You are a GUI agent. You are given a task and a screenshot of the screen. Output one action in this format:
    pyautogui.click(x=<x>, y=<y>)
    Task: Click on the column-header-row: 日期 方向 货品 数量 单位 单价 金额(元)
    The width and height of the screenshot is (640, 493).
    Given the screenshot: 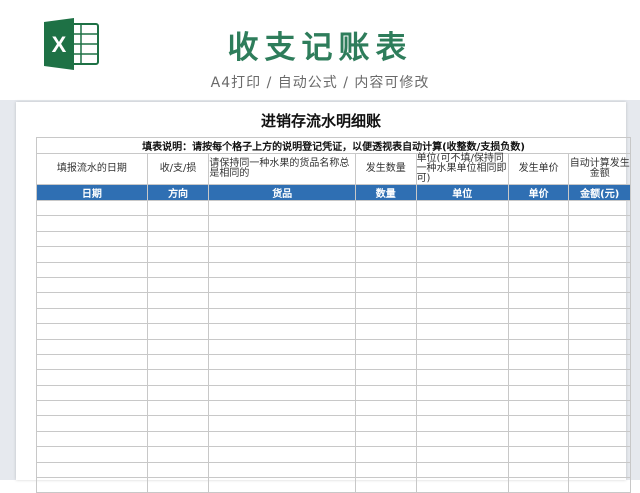 What is the action you would take?
    pyautogui.click(x=333, y=192)
    